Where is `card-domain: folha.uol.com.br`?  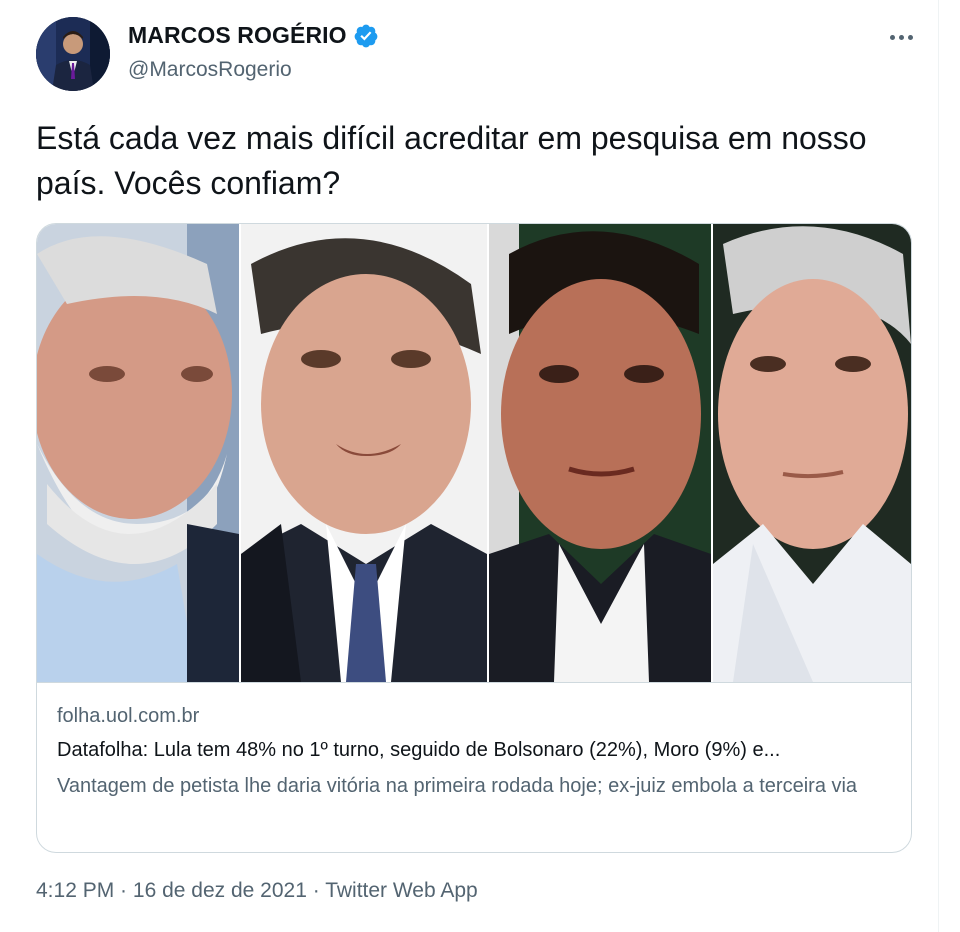 card-domain: folha.uol.com.br is located at coordinates (128, 716).